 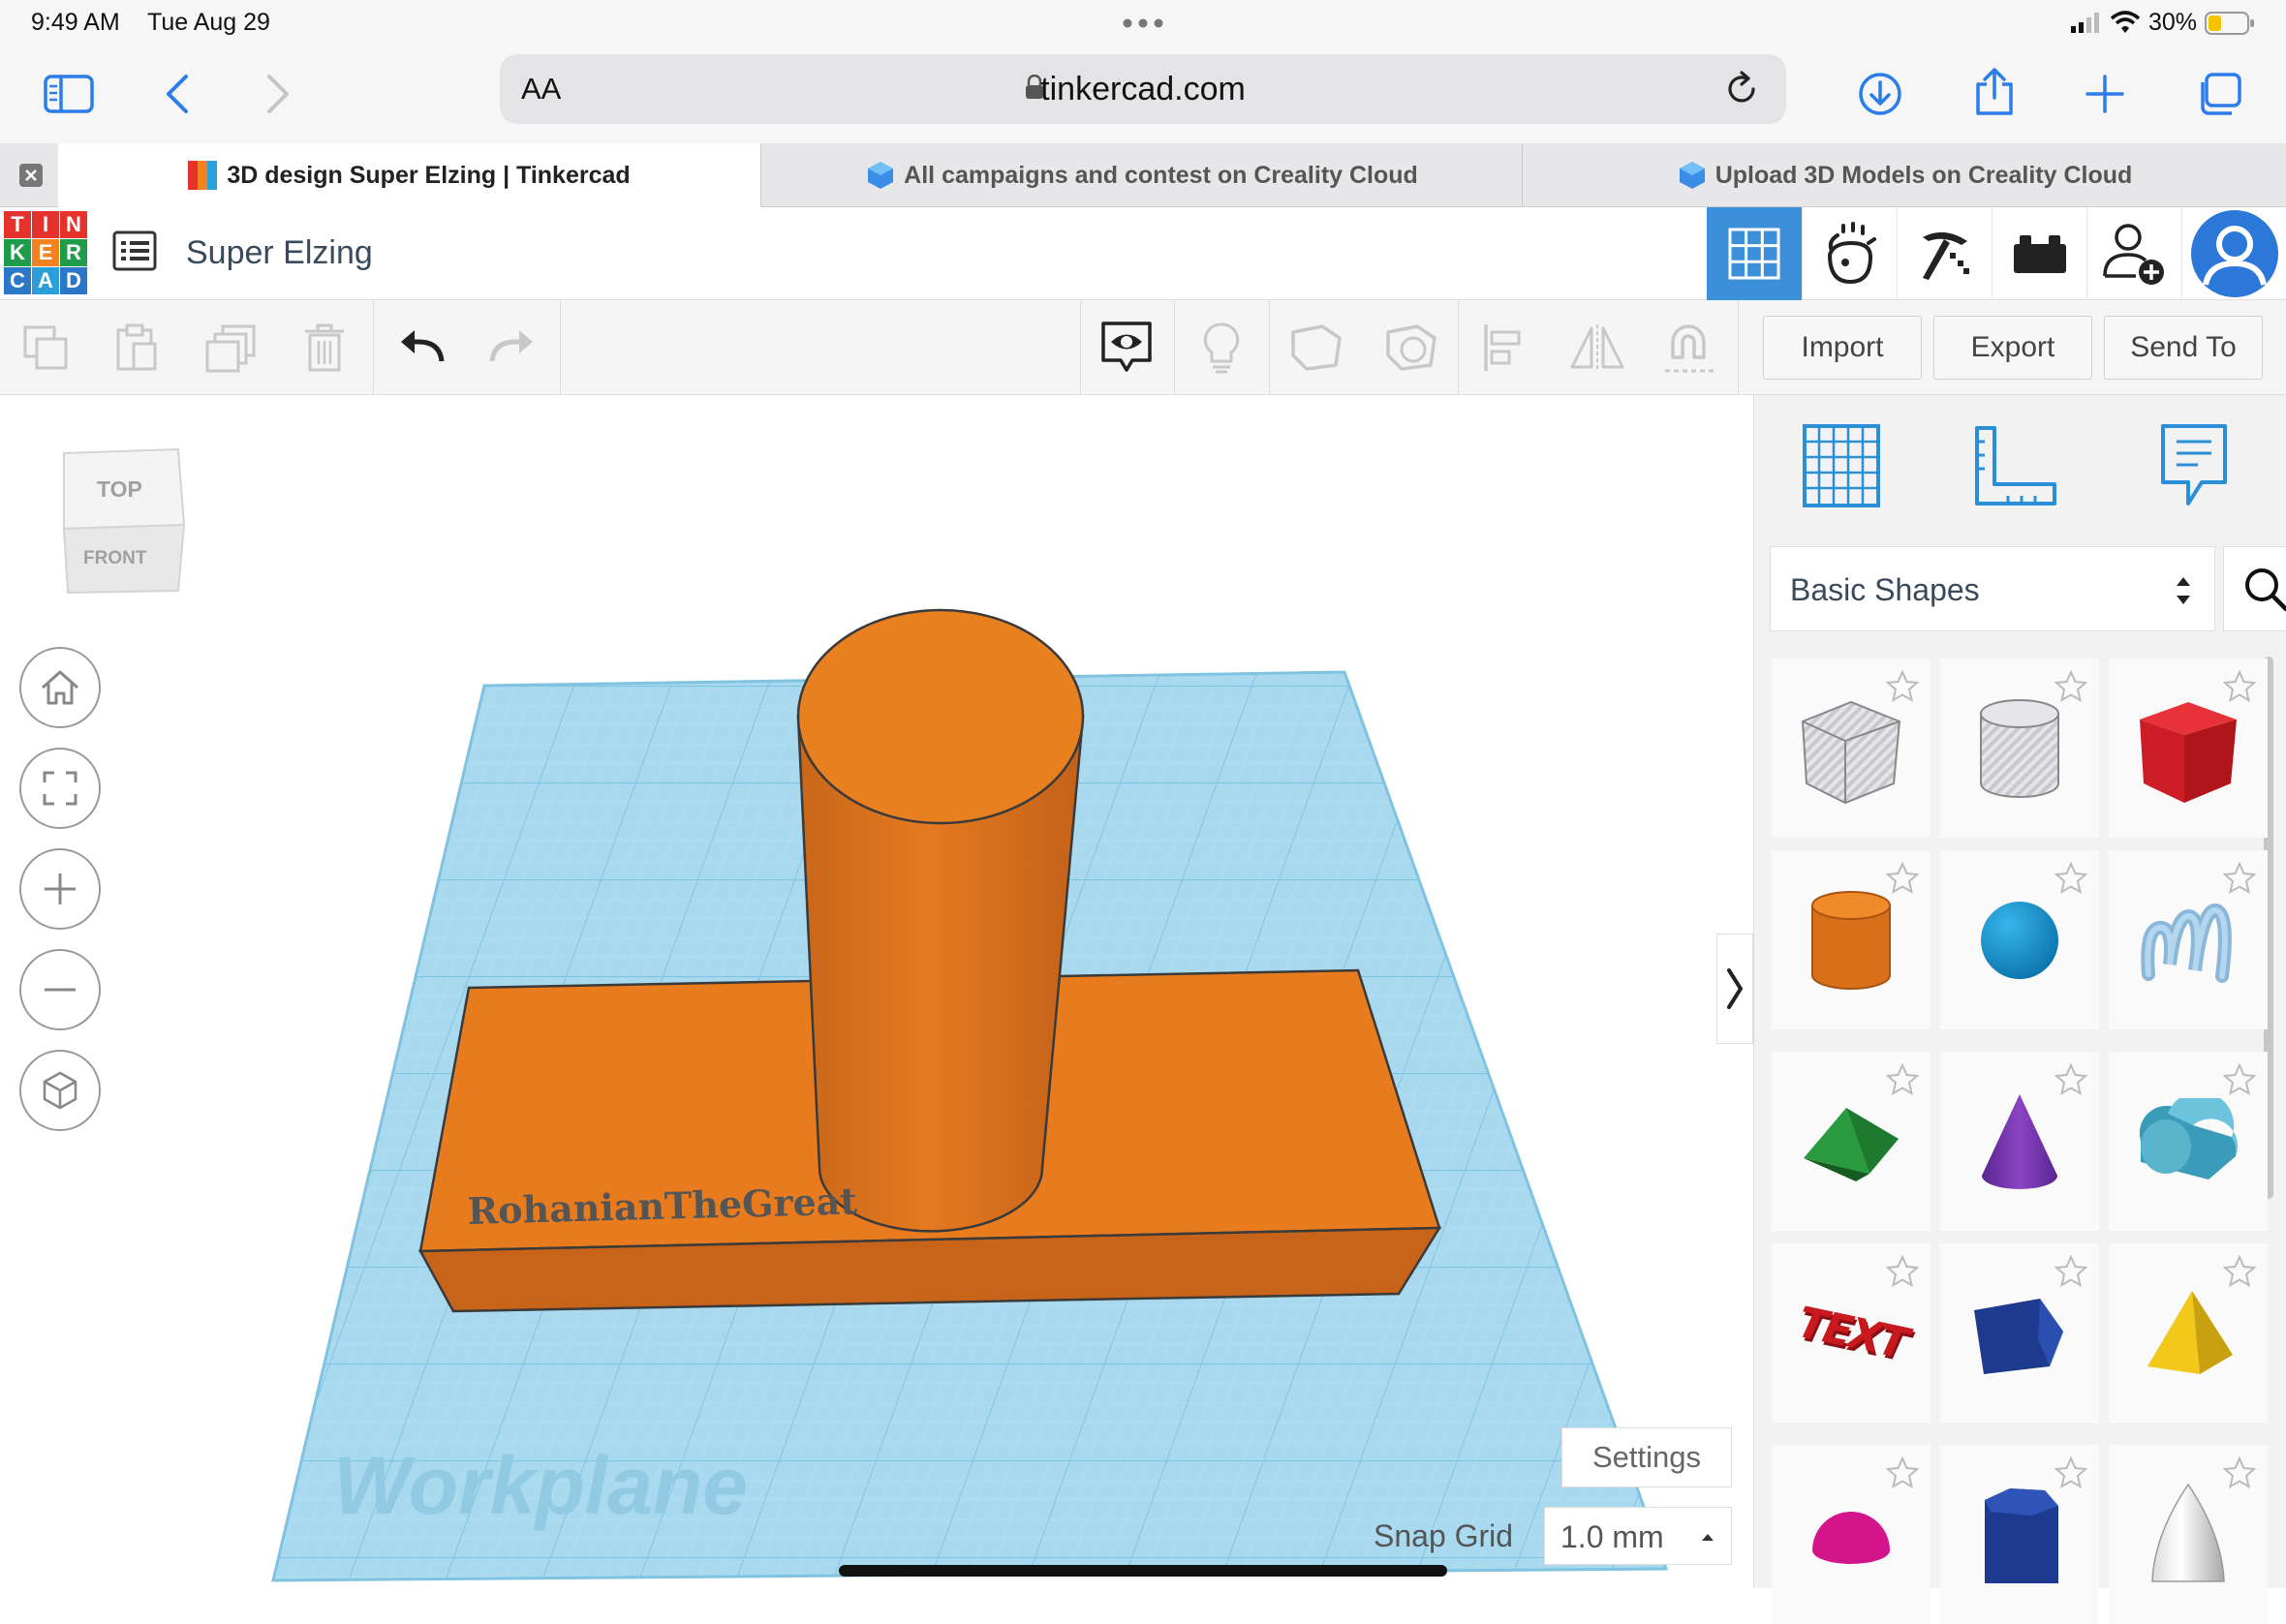 I want to click on round-roof-icon, so click(x=2189, y=1138).